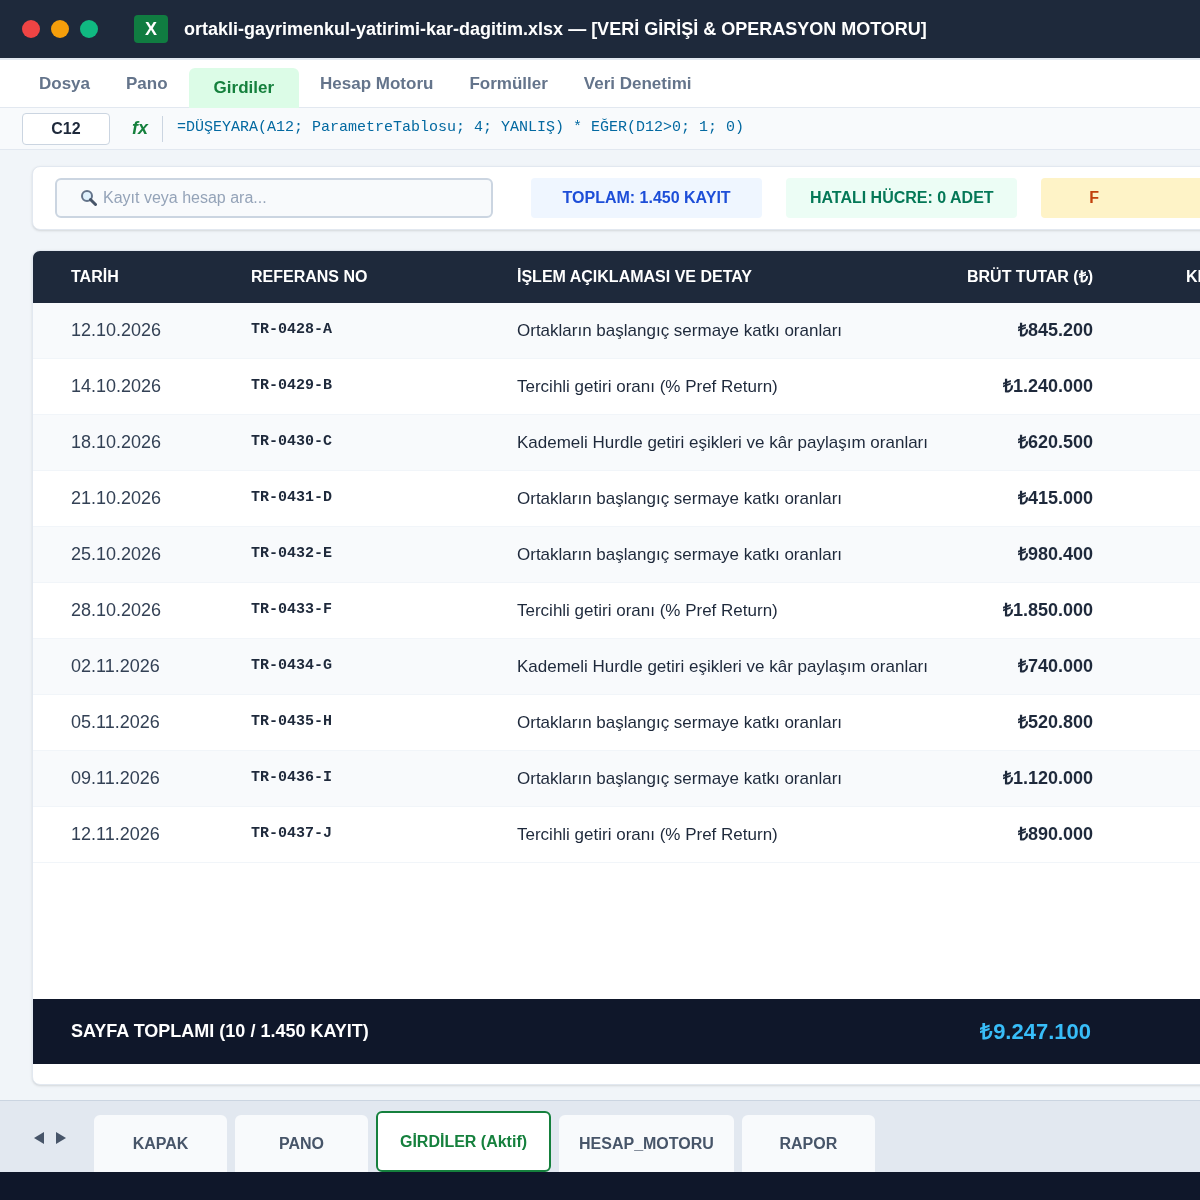 The height and width of the screenshot is (1200, 1200). What do you see at coordinates (65, 83) in the screenshot?
I see `menu-tab: Dosya` at bounding box center [65, 83].